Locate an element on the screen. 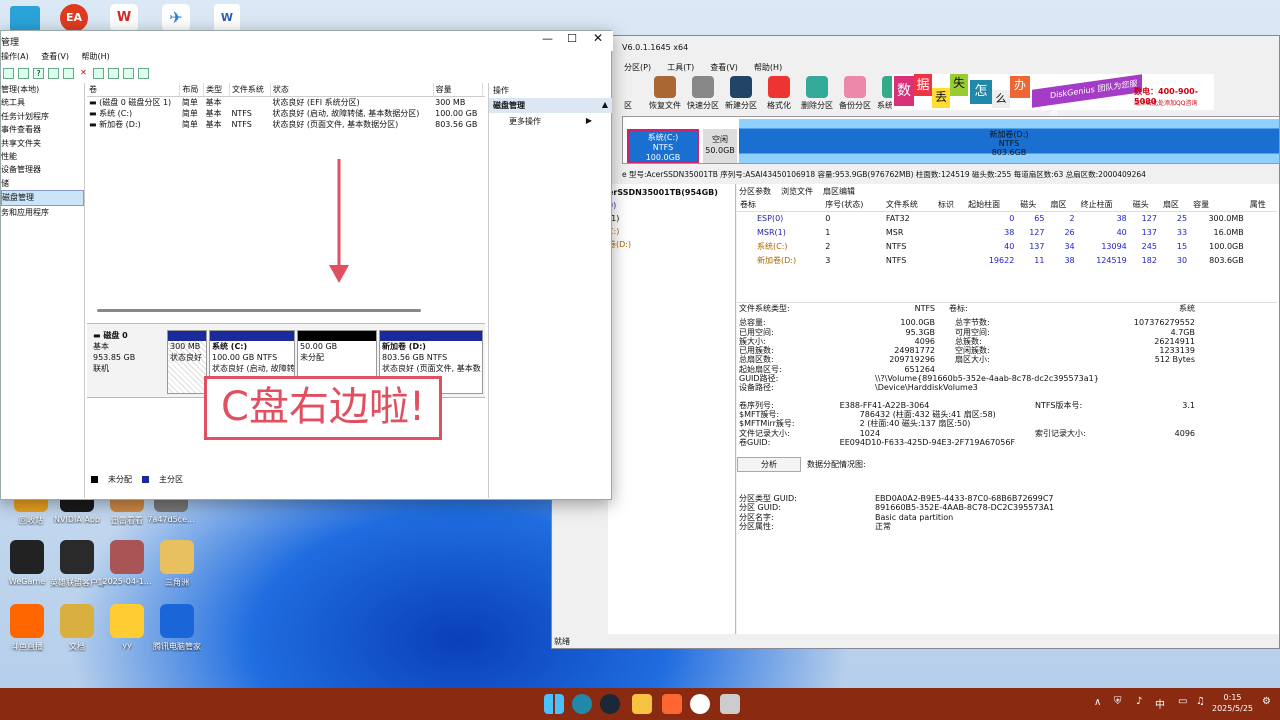  list-icon is located at coordinates (53, 73).